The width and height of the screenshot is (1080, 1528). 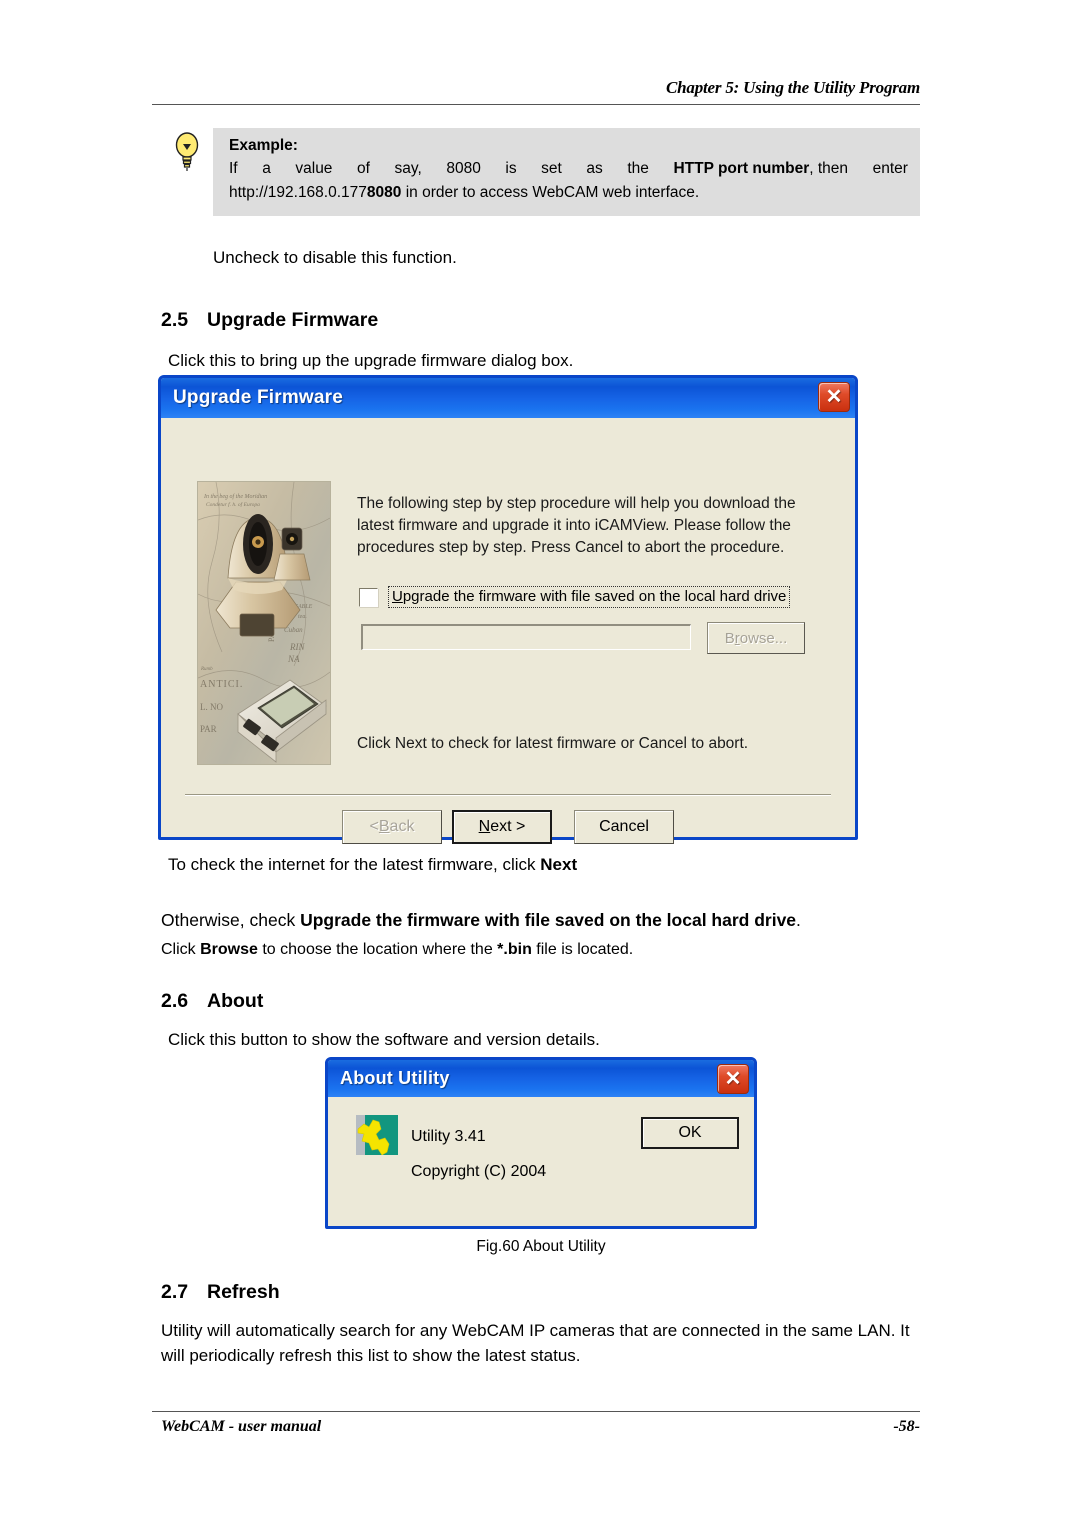 What do you see at coordinates (258, 397) in the screenshot?
I see `upgrade-dialog-title: Upgrade Firmware` at bounding box center [258, 397].